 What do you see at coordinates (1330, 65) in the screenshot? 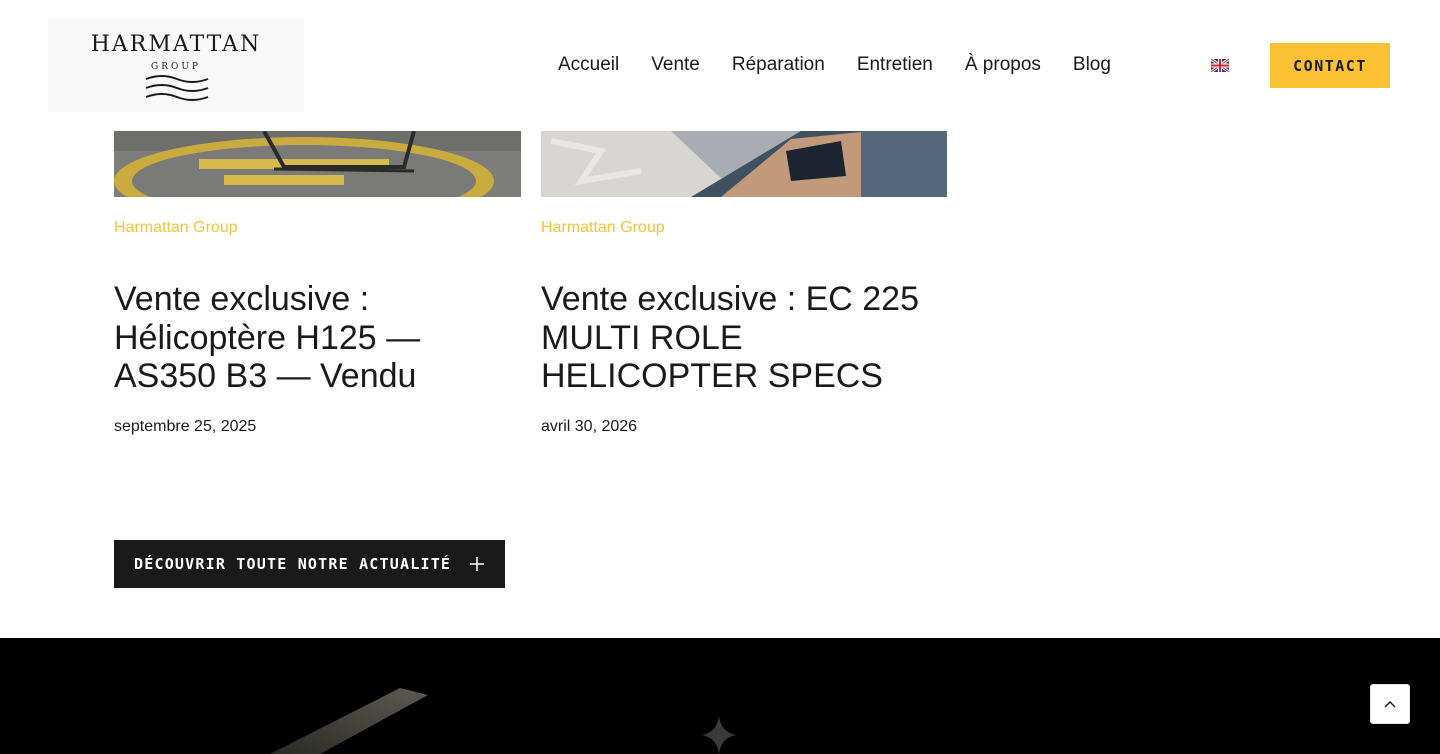
I see `contact-button: CONTACT` at bounding box center [1330, 65].